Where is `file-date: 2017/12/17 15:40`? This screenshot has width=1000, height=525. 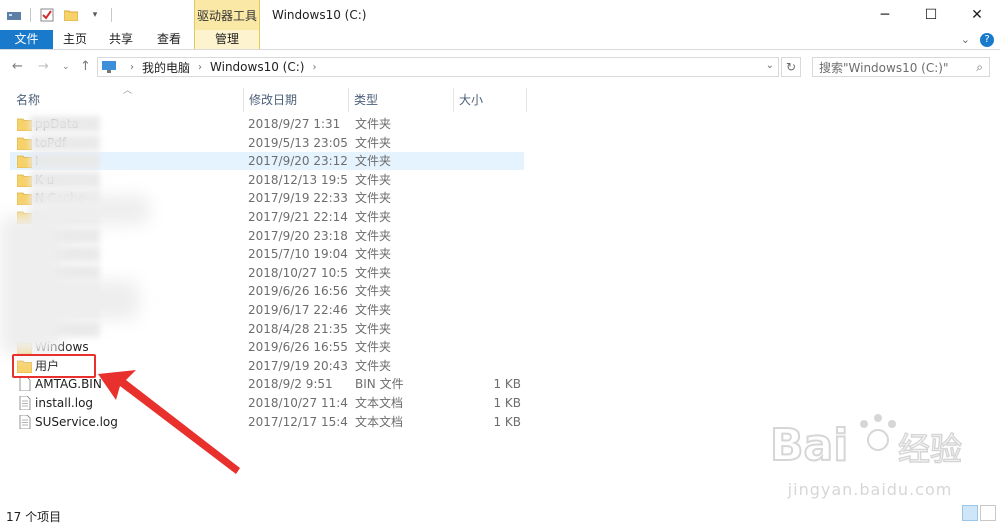
file-date: 2017/12/17 15:40 is located at coordinates (298, 421).